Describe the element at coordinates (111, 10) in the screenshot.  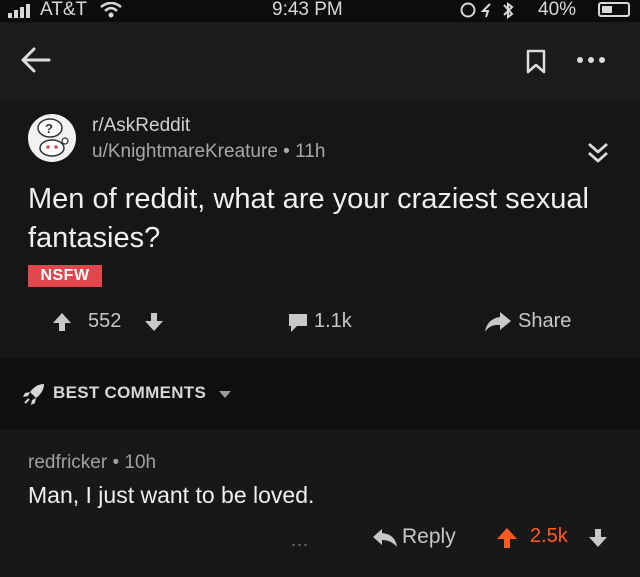
I see `wifi-icon` at that location.